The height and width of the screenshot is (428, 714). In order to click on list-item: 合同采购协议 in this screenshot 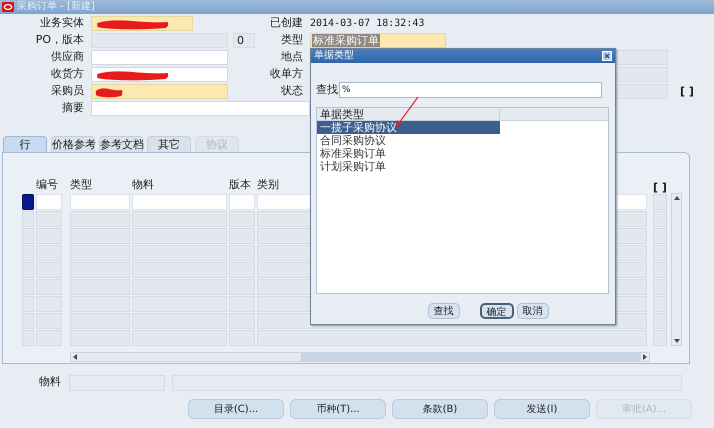, I will do `click(408, 140)`.